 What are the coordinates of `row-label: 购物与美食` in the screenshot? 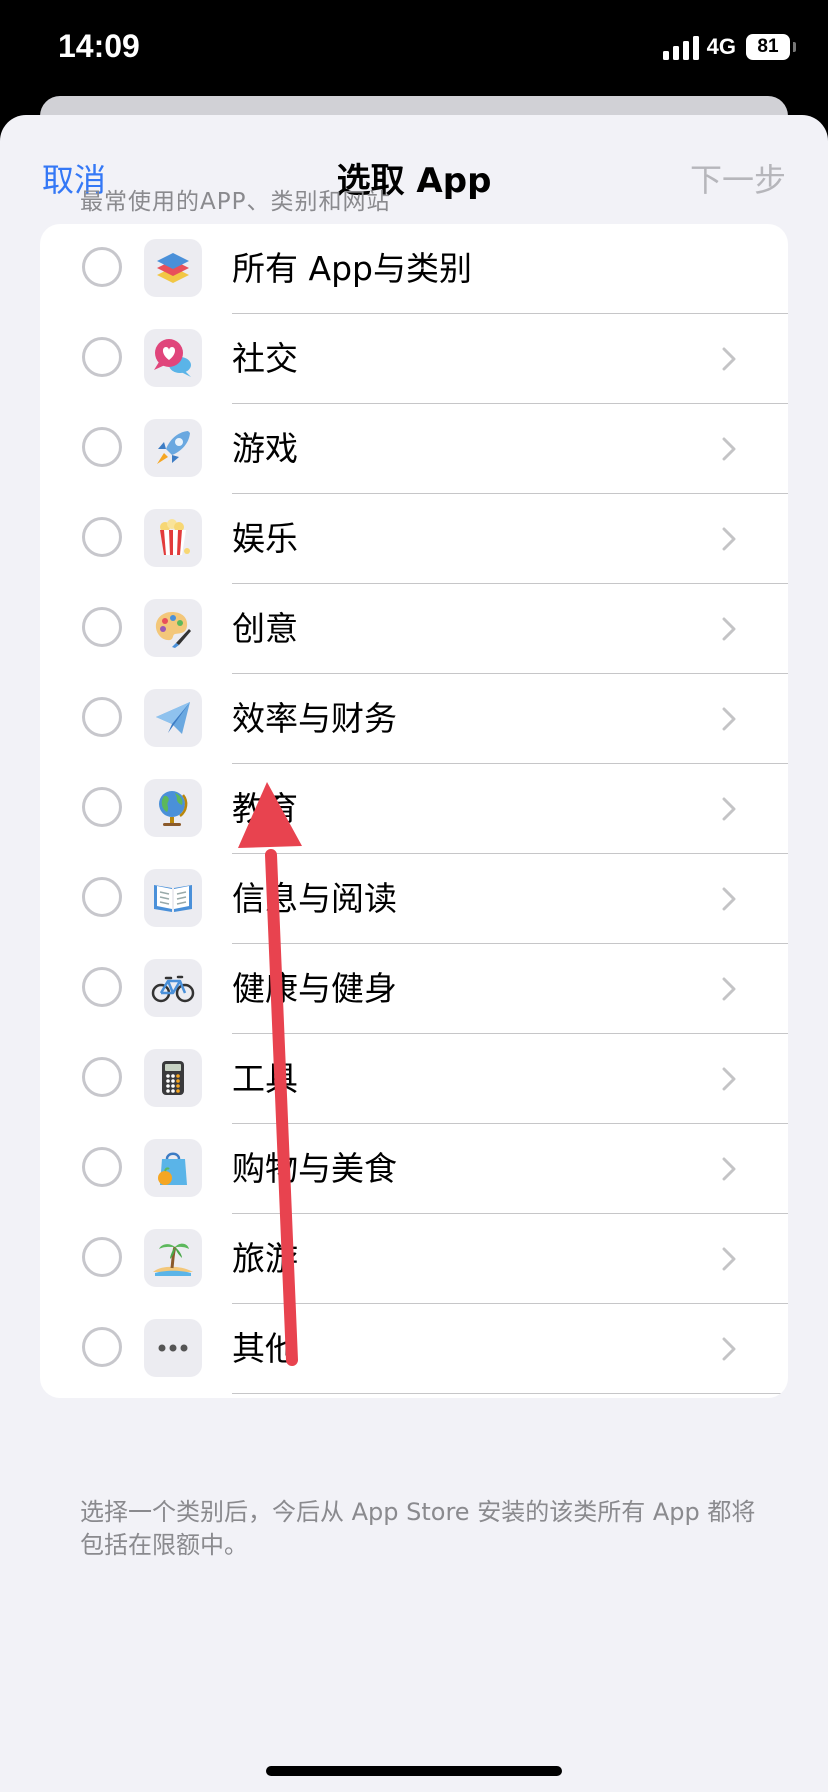 It's located at (314, 1168).